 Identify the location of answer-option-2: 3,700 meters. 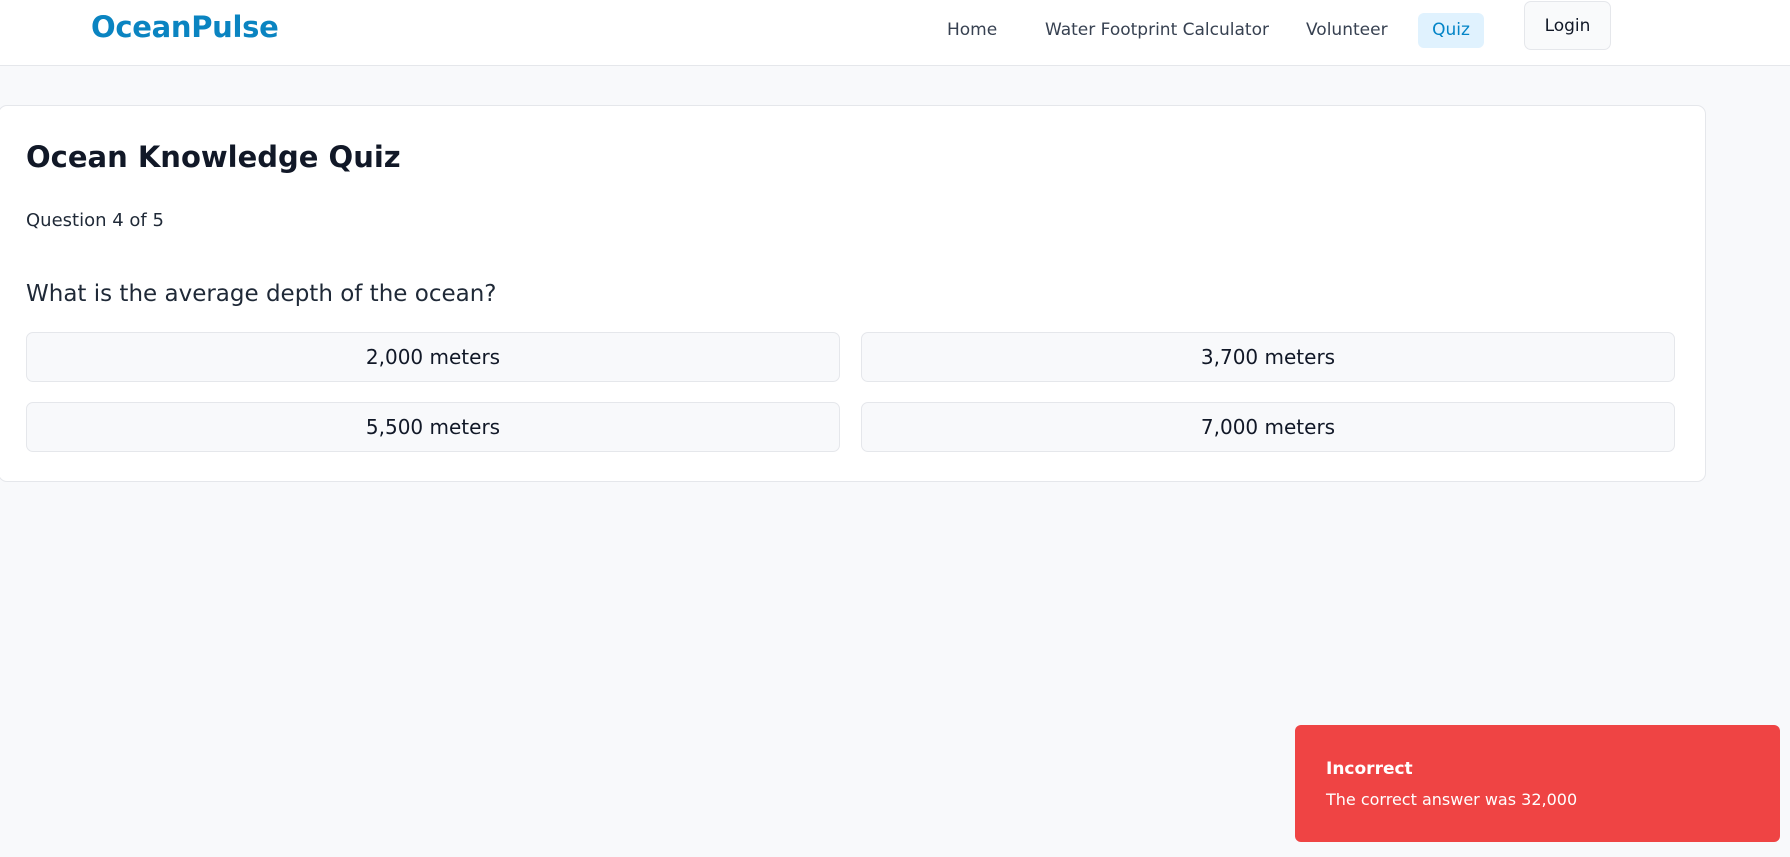
(1268, 357).